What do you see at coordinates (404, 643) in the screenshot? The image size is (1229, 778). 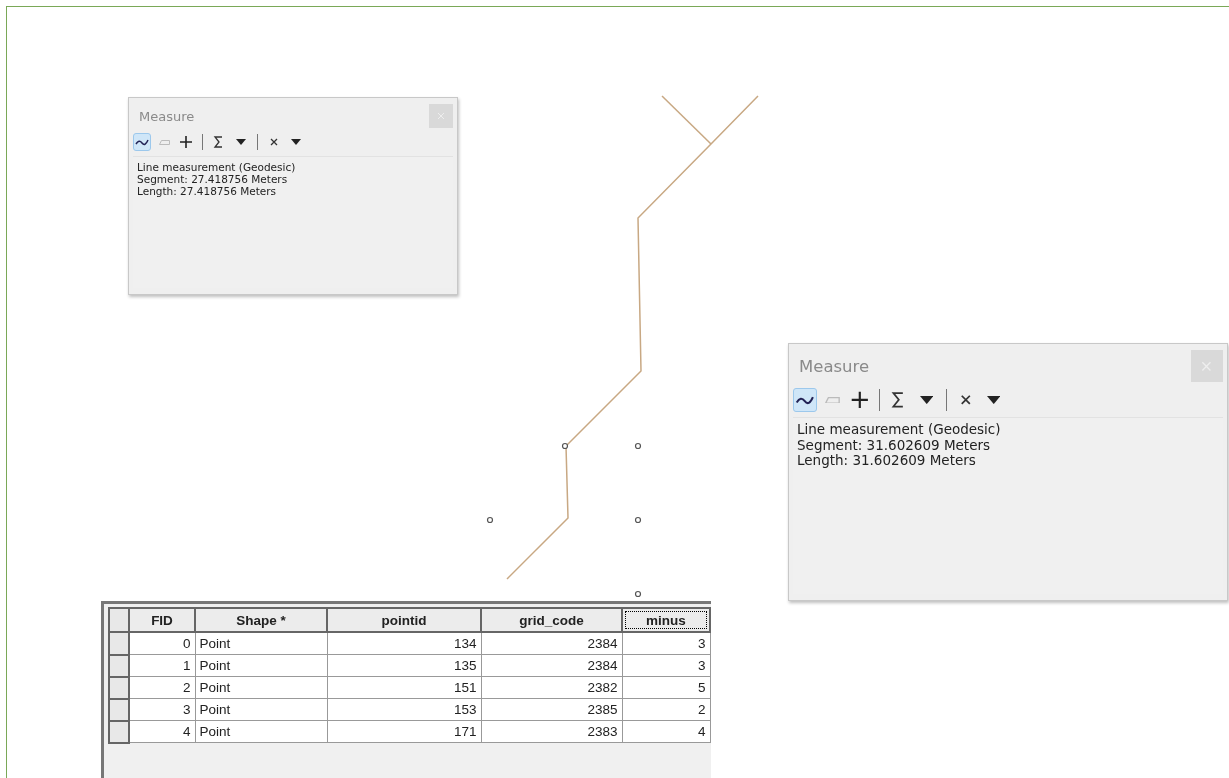 I see `table-cell: 134` at bounding box center [404, 643].